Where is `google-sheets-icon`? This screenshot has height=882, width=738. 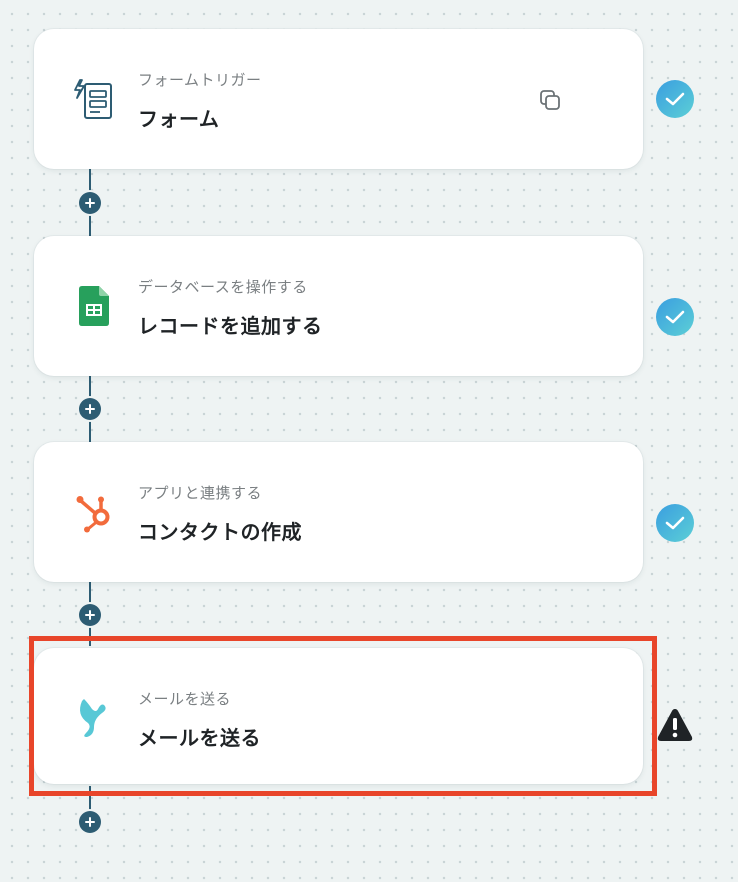 google-sheets-icon is located at coordinates (94, 306).